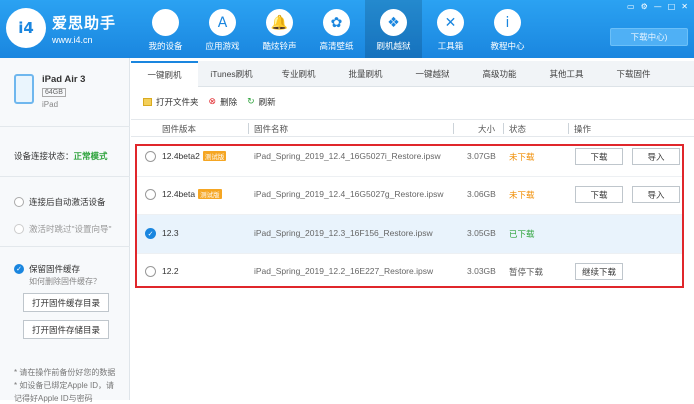  What do you see at coordinates (644, 6) in the screenshot?
I see `settings-icon: ⚙` at bounding box center [644, 6].